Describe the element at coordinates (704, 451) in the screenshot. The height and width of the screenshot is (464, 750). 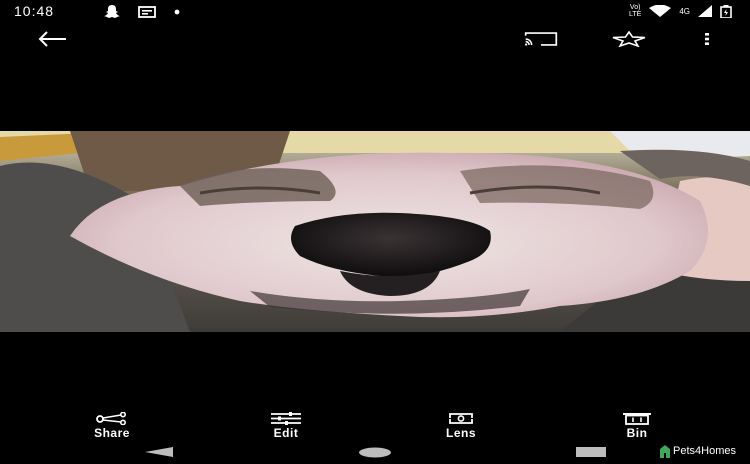
I see `watermark-text: Pets4Homes` at that location.